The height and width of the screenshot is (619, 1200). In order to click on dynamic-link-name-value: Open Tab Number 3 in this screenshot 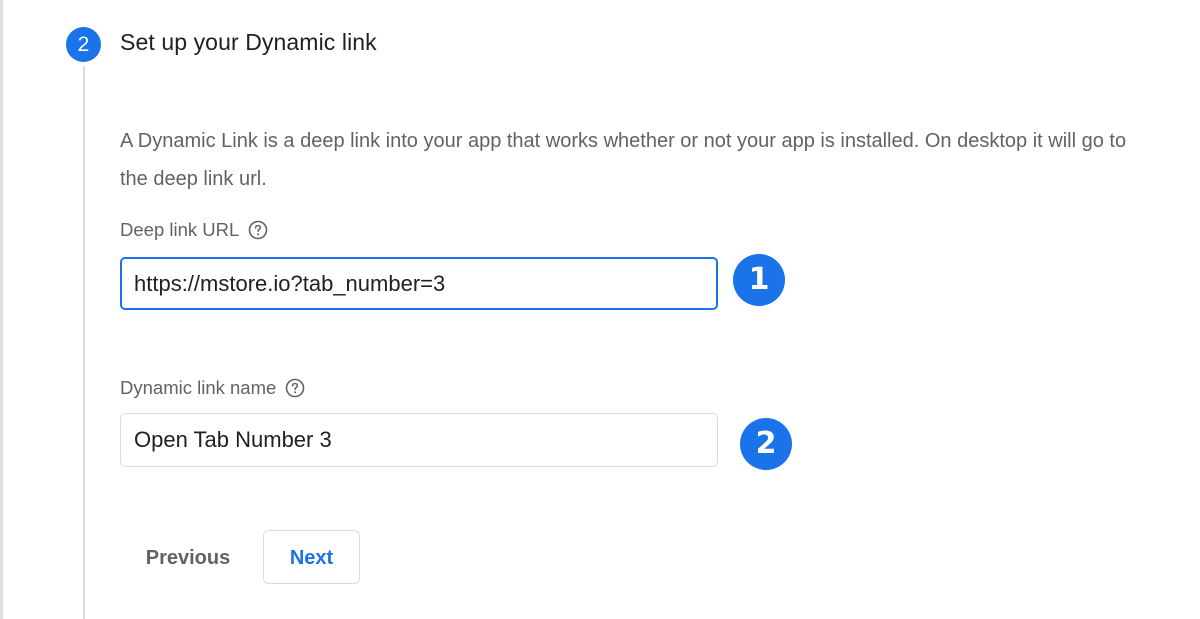, I will do `click(233, 439)`.